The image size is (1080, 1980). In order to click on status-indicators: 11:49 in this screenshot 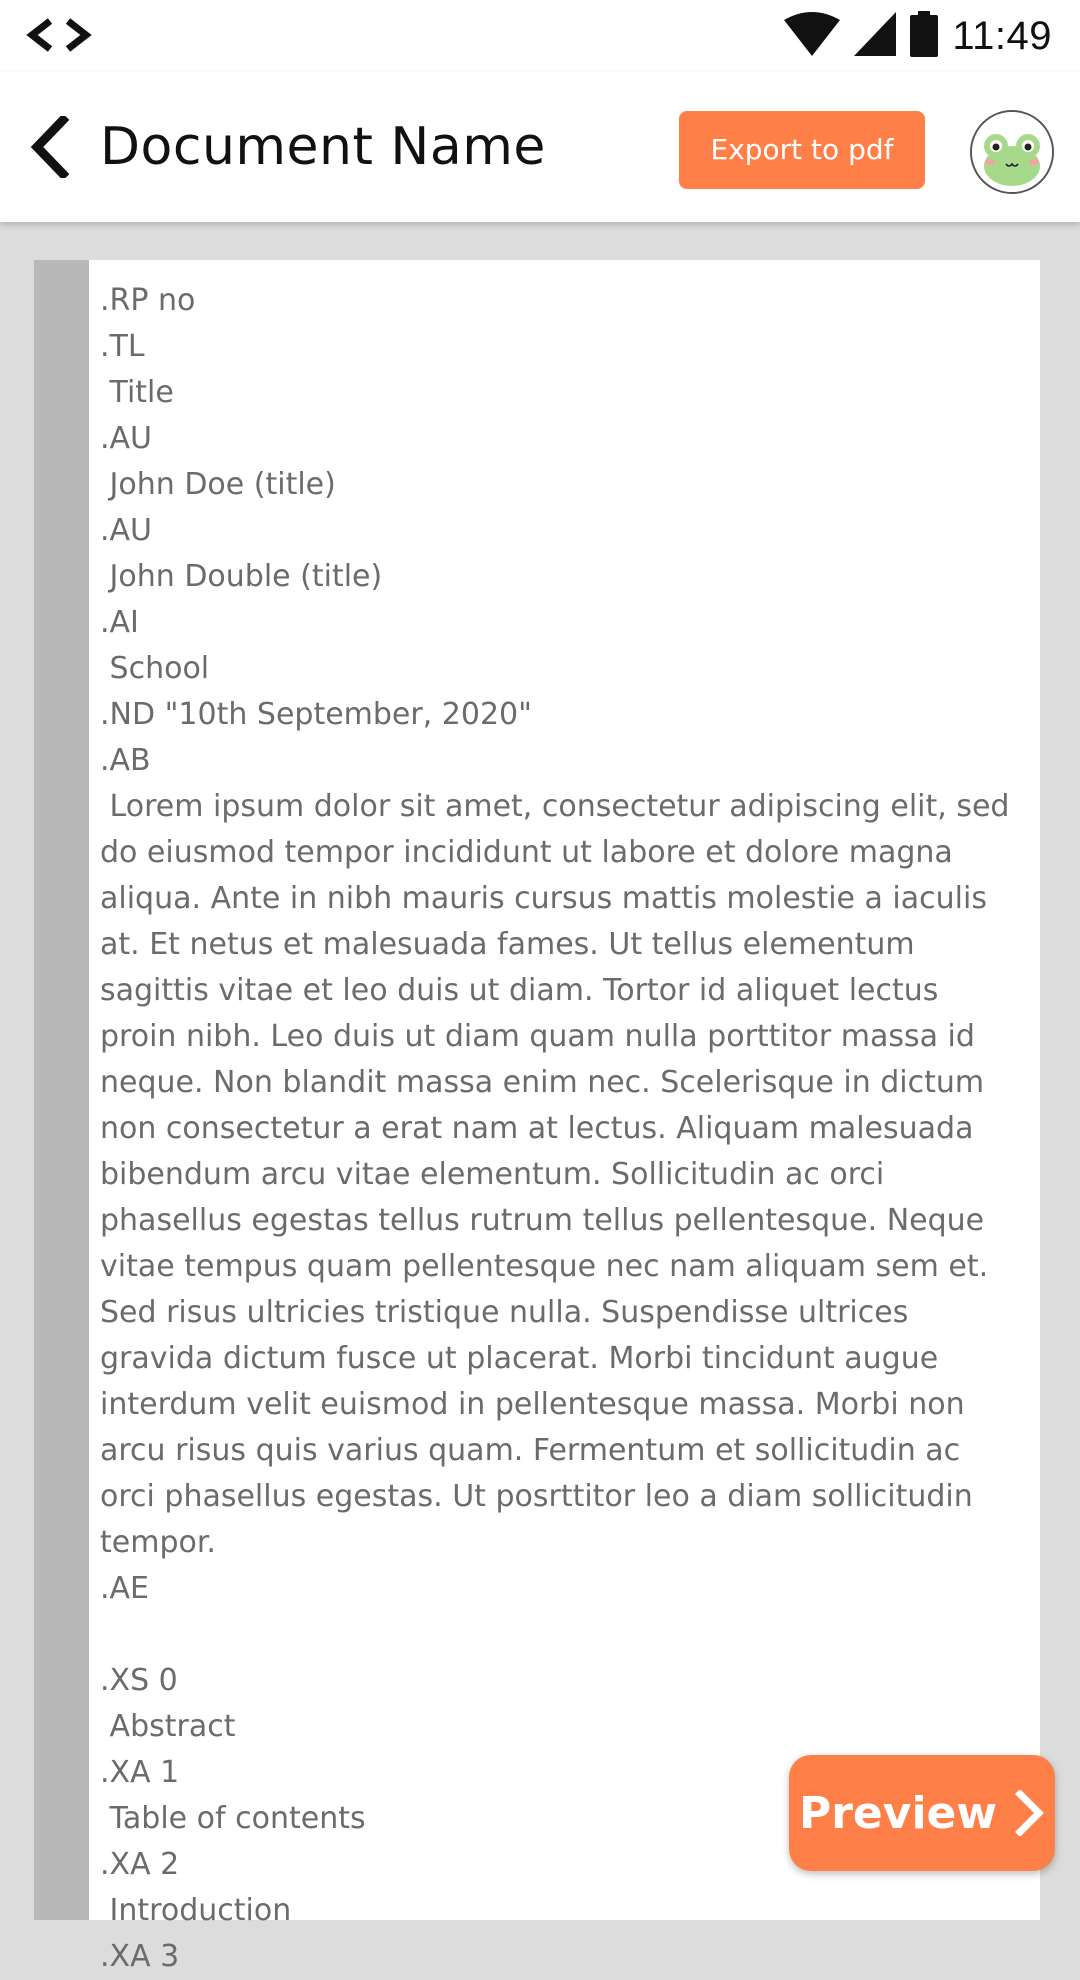, I will do `click(918, 36)`.